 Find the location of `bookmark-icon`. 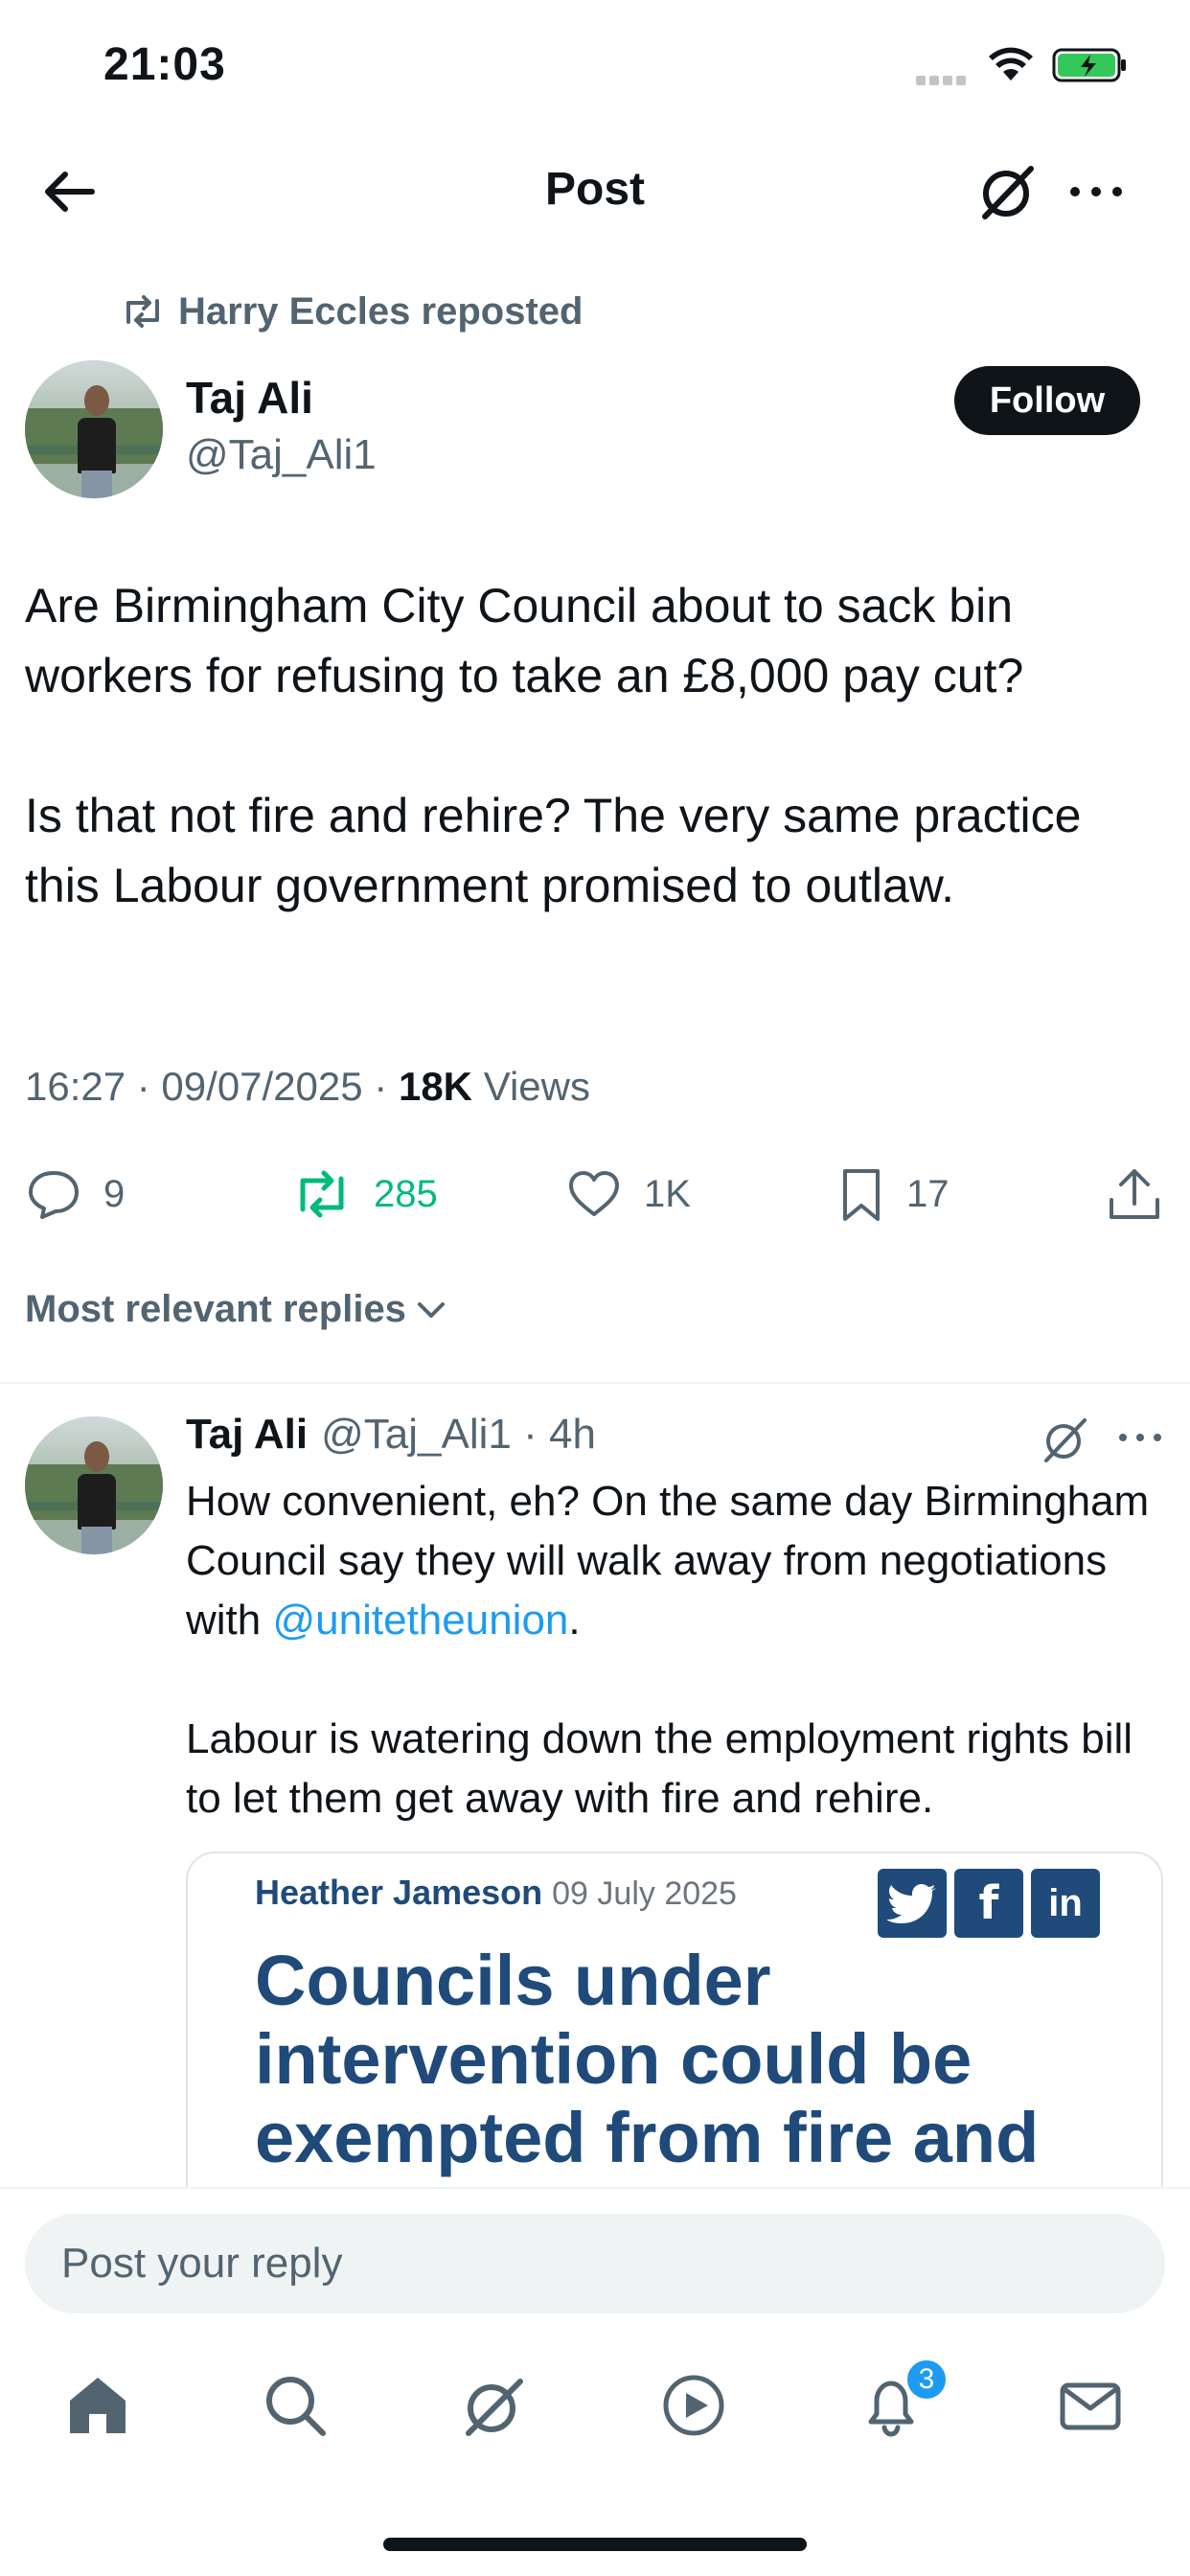

bookmark-icon is located at coordinates (862, 1195).